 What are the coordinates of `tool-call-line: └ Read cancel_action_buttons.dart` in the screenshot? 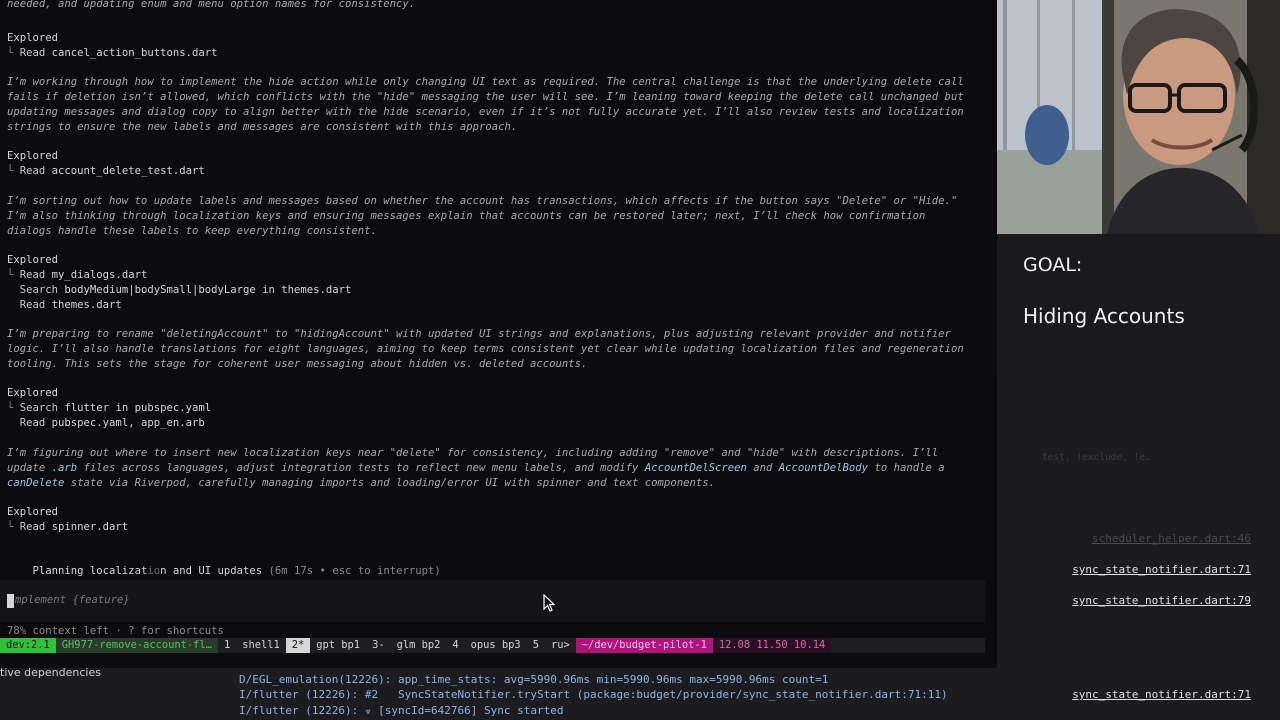 It's located at (112, 53).